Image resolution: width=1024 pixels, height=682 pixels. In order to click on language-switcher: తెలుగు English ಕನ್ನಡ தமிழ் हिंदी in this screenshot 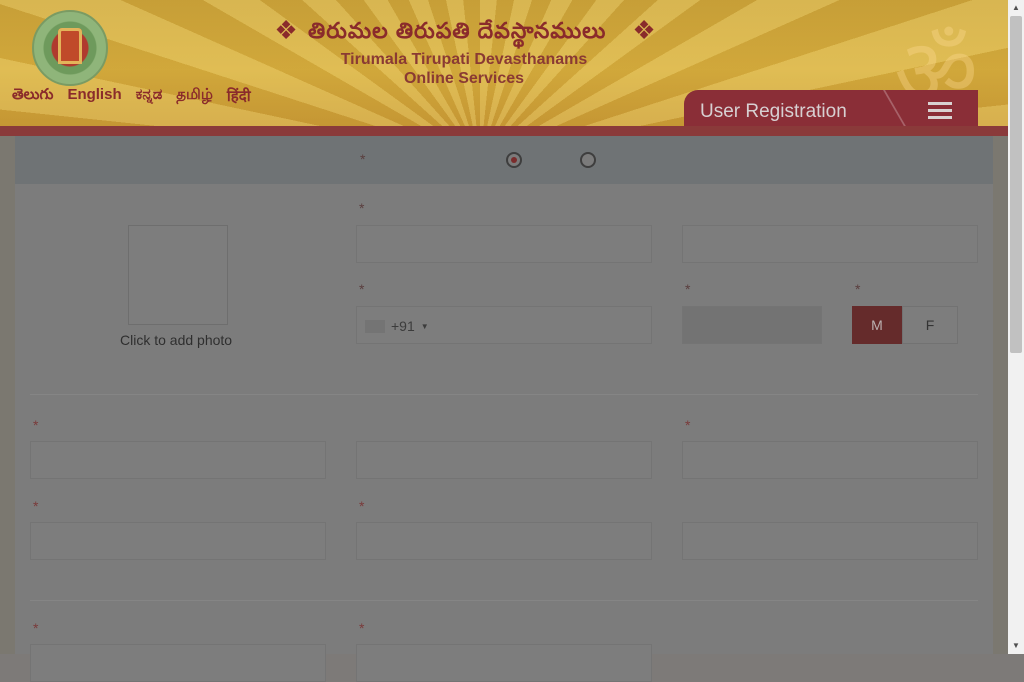, I will do `click(131, 96)`.